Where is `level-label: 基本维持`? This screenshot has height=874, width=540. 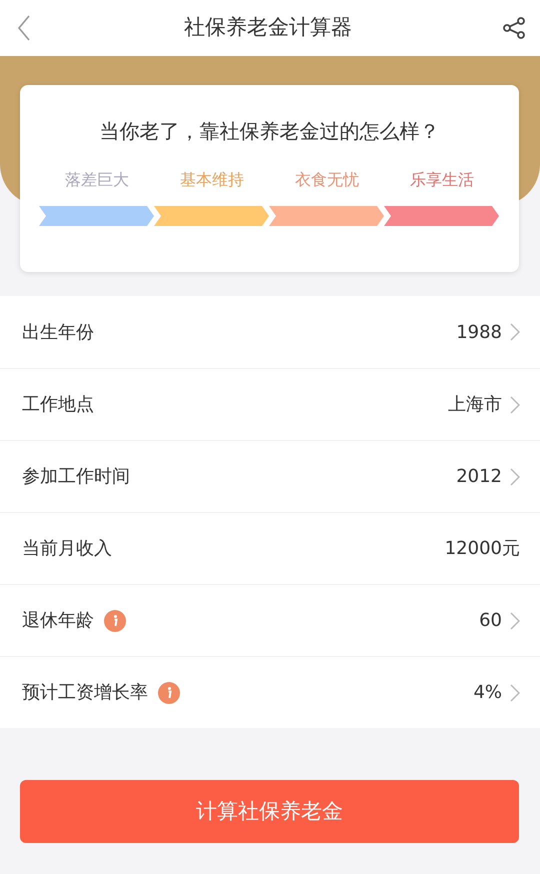 level-label: 基本维持 is located at coordinates (212, 180).